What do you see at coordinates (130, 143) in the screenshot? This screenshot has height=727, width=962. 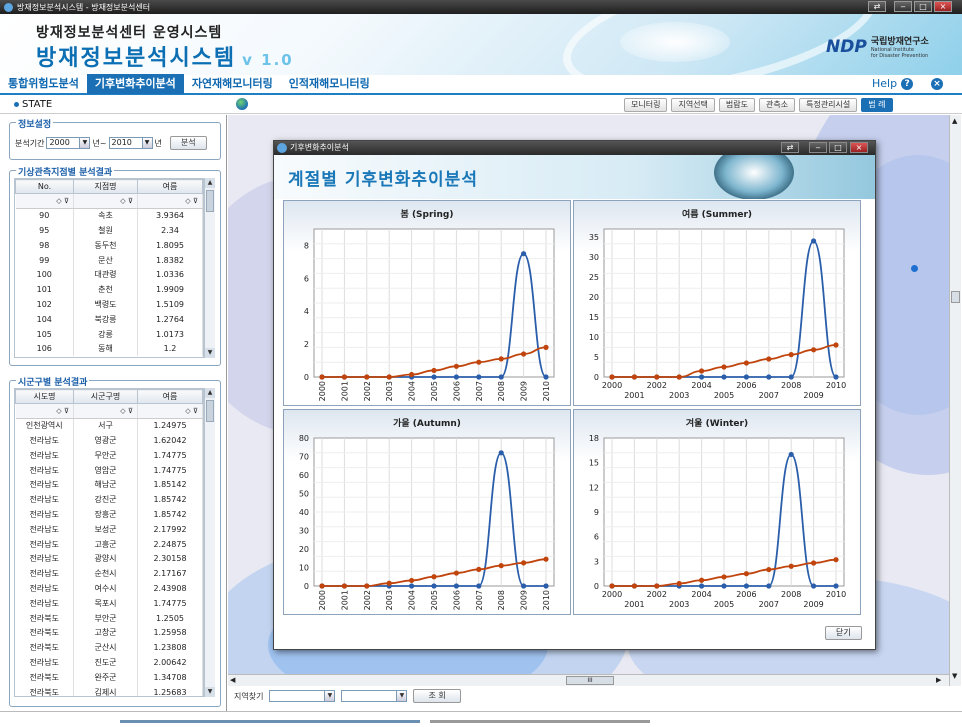 I see `to-year-select: 2010 ▼` at bounding box center [130, 143].